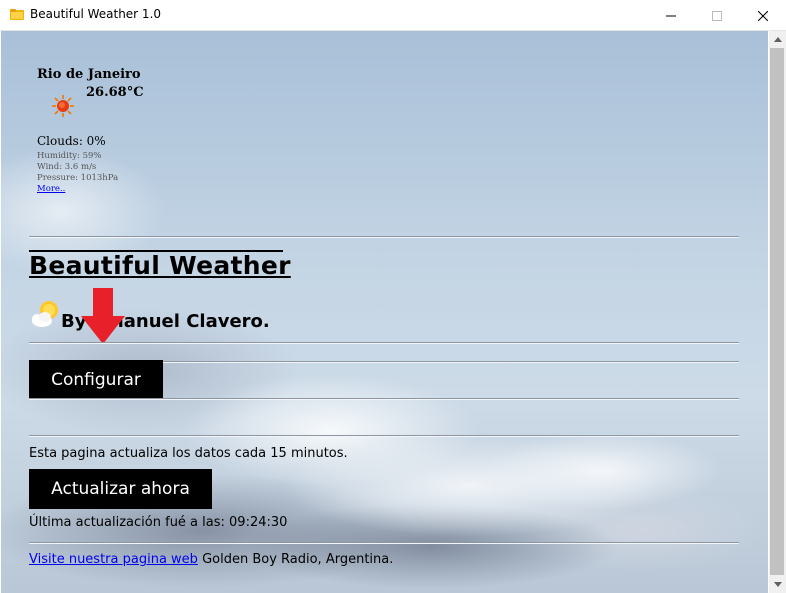  What do you see at coordinates (45, 314) in the screenshot?
I see `partly-cloudy-icon` at bounding box center [45, 314].